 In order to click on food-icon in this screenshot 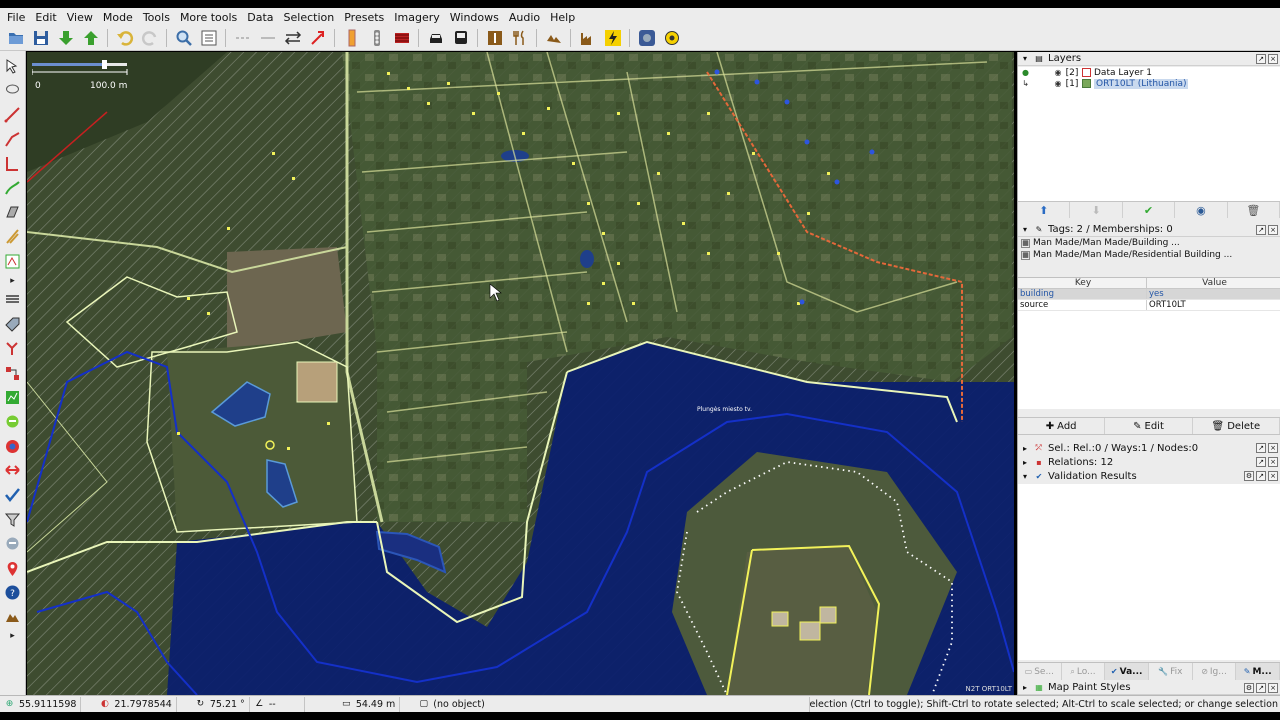, I will do `click(520, 38)`.